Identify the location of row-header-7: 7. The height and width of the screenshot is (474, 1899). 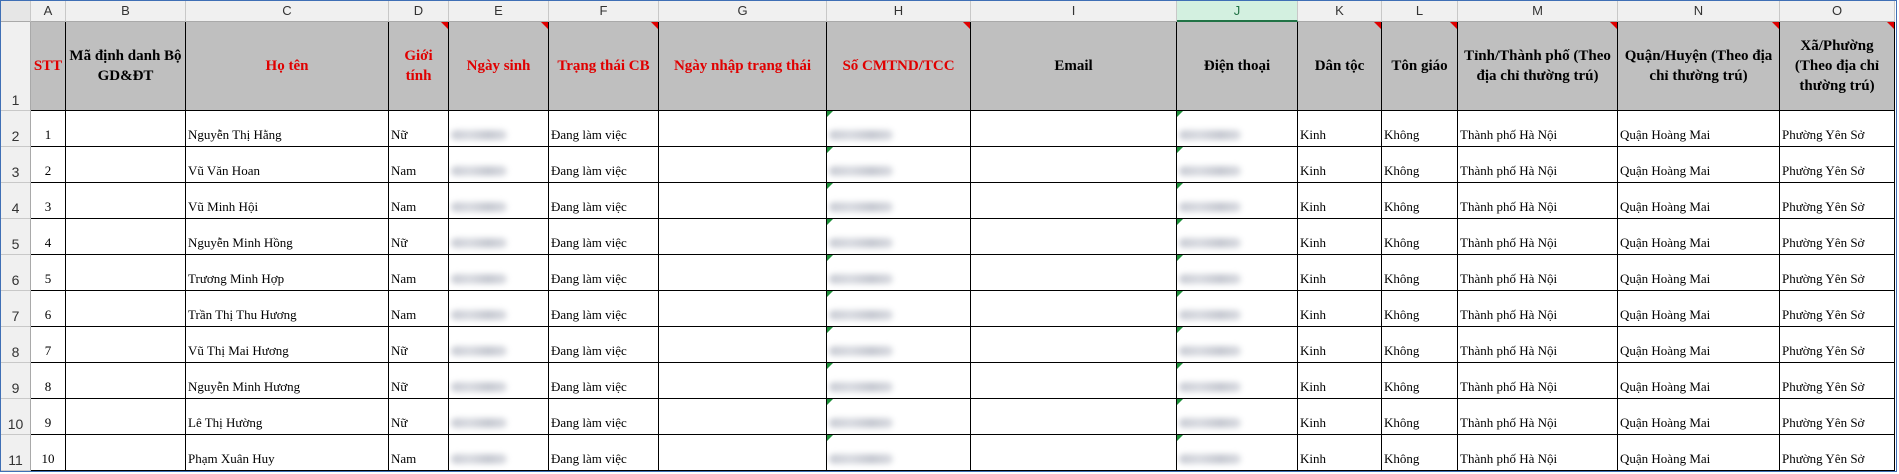
(16, 309).